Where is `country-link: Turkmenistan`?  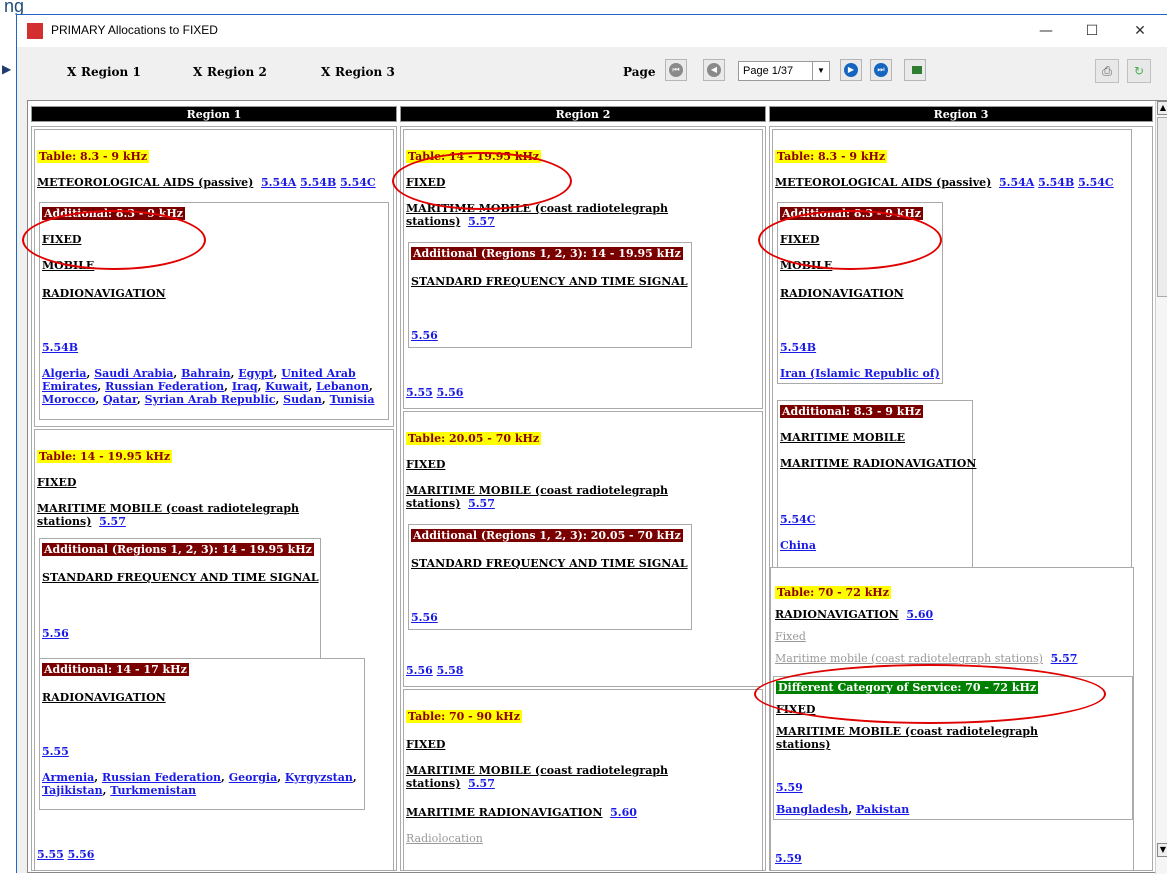 country-link: Turkmenistan is located at coordinates (153, 790).